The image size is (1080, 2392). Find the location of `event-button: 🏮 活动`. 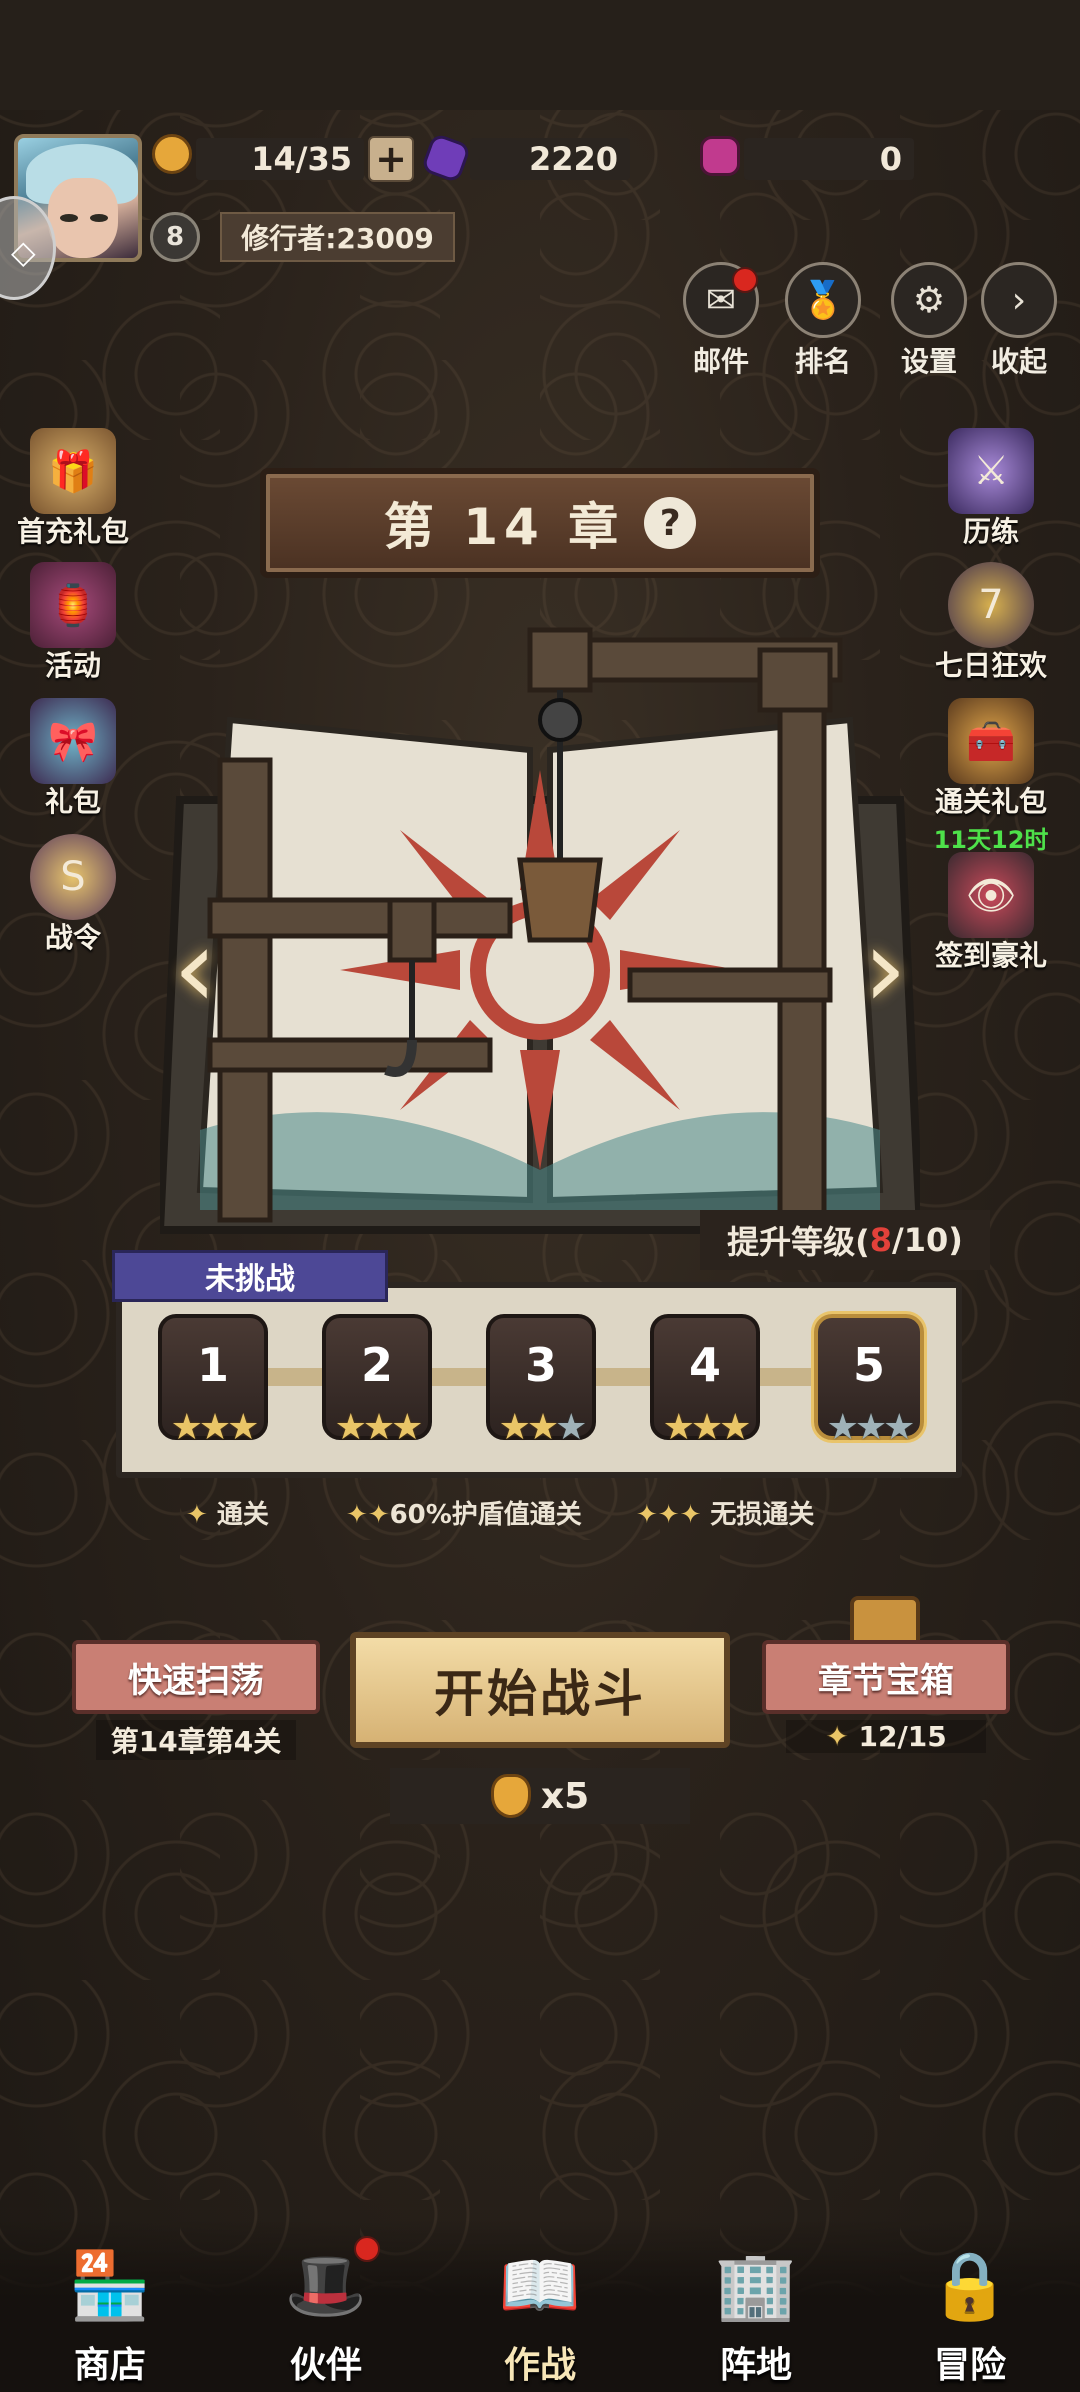

event-button: 🏮 活动 is located at coordinates (73, 623).